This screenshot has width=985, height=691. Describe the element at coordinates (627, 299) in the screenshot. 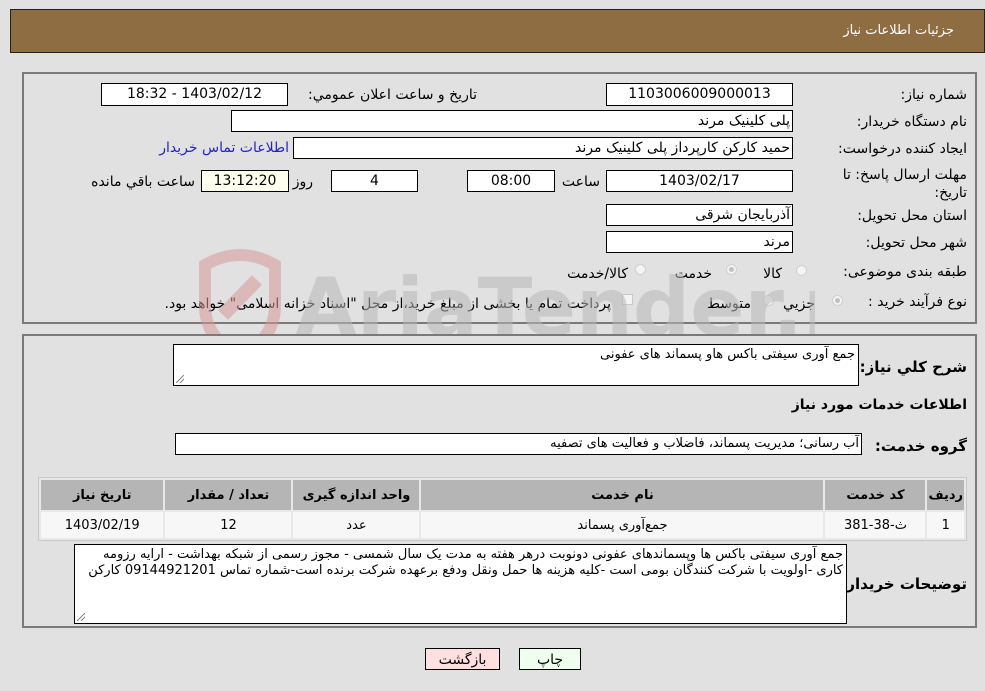

I see `treasury-checkbox` at that location.